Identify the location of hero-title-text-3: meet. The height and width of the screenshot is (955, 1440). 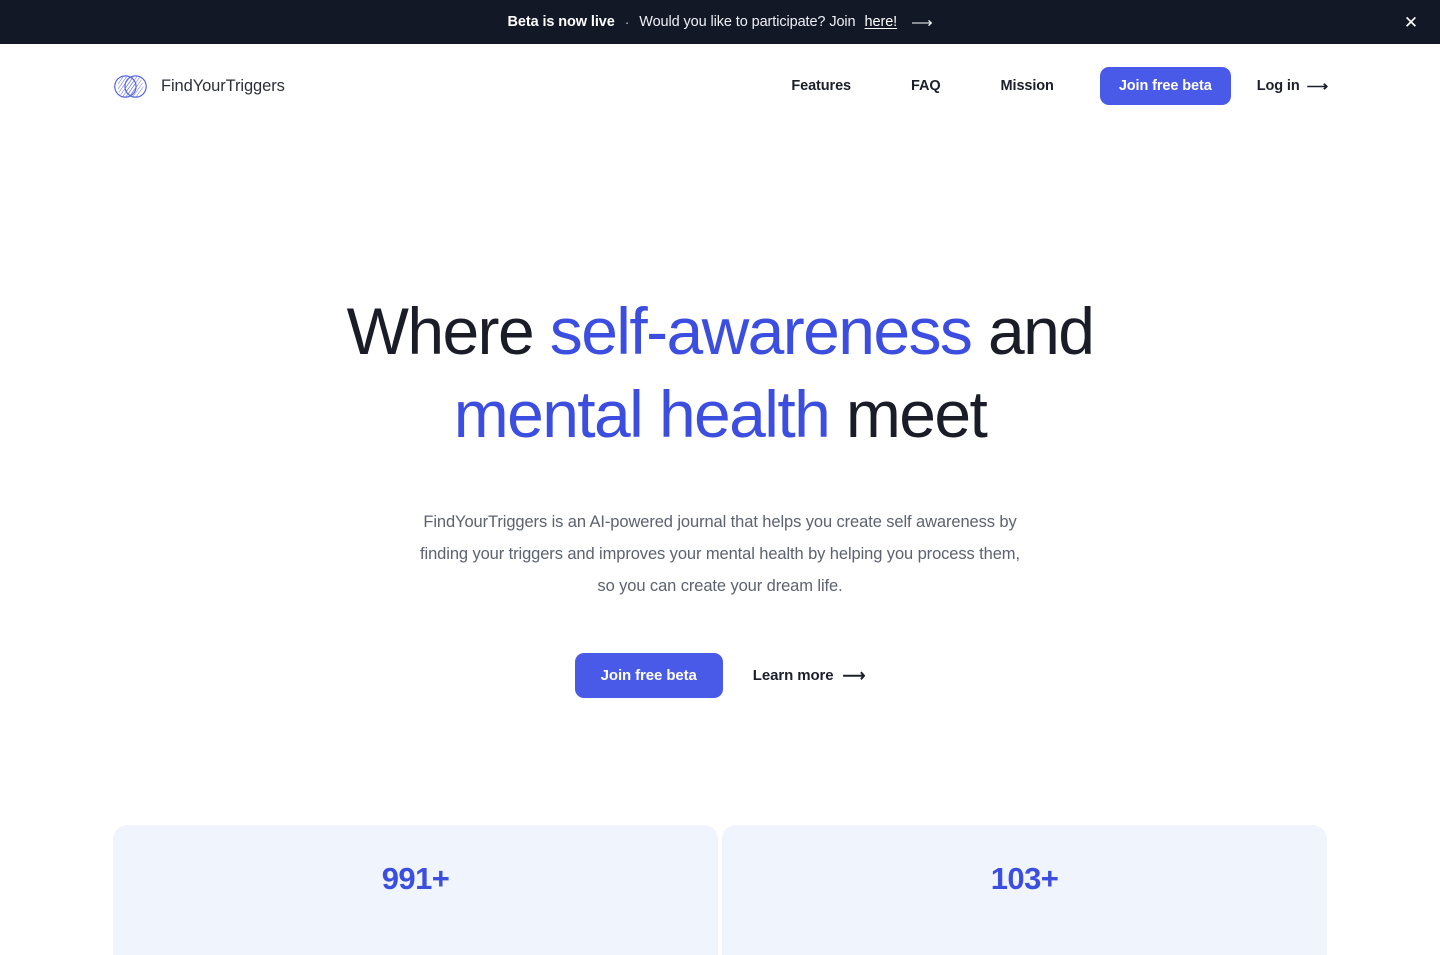
(908, 414).